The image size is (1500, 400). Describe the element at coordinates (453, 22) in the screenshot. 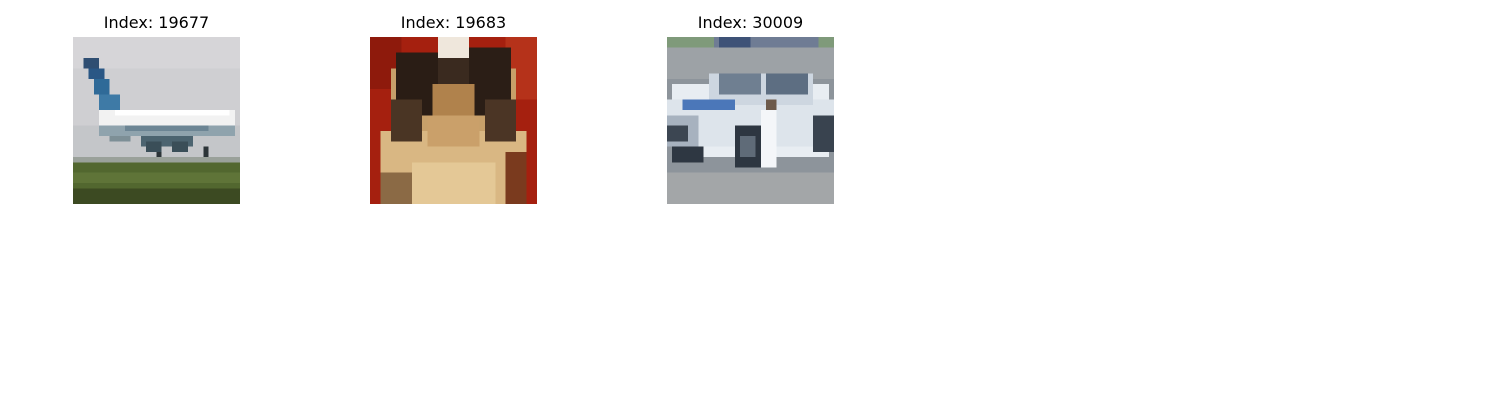

I see `panel-title: Index: 19683` at that location.